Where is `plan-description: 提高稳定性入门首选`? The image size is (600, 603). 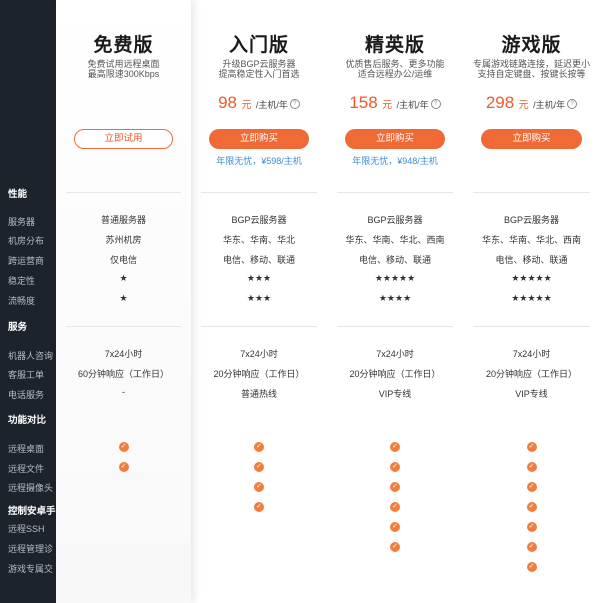 plan-description: 提高稳定性入门首选 is located at coordinates (259, 74).